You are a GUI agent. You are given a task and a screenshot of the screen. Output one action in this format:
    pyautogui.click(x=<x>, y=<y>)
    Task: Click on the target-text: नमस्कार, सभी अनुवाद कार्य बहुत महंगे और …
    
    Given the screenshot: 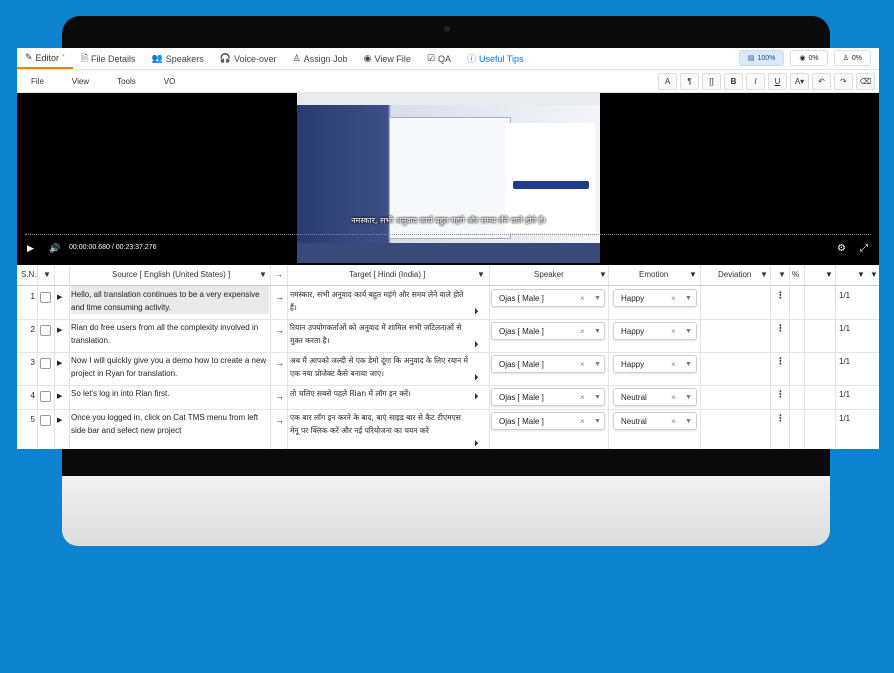 What is the action you would take?
    pyautogui.click(x=380, y=300)
    